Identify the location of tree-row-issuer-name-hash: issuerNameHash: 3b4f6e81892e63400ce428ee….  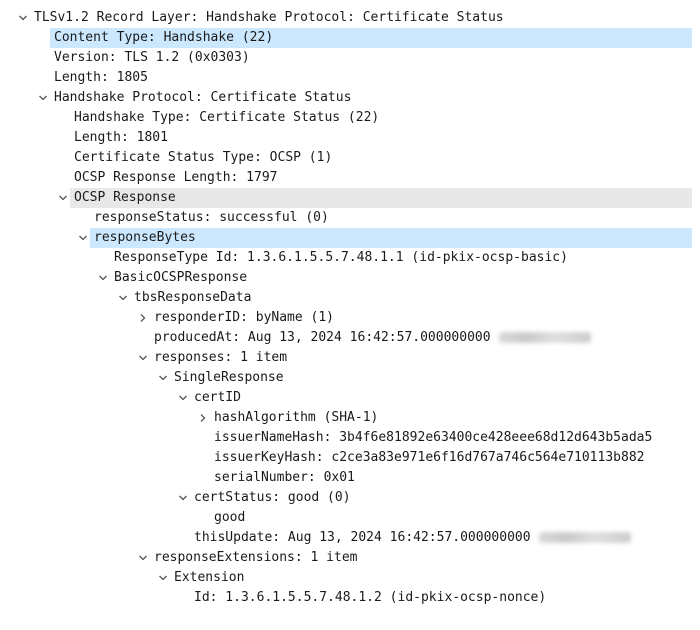
(350, 438).